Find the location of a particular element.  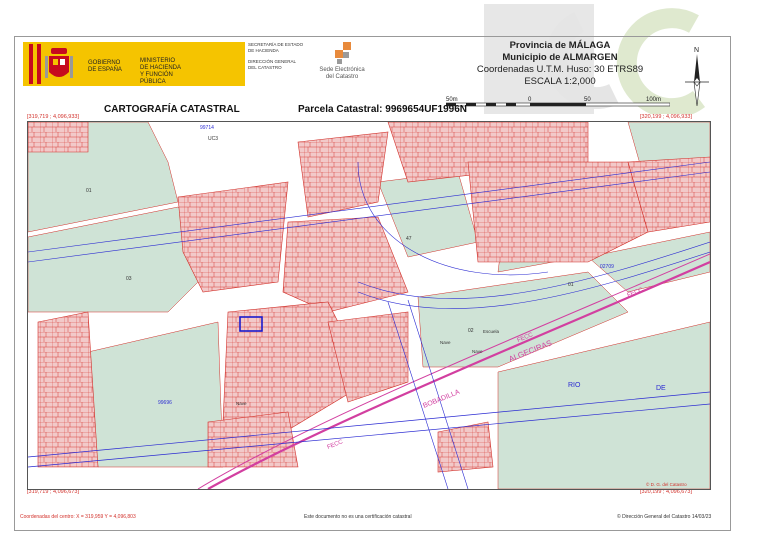

parcel-title: Parcela Catastral: 9969654UF1996N is located at coordinates (382, 109).